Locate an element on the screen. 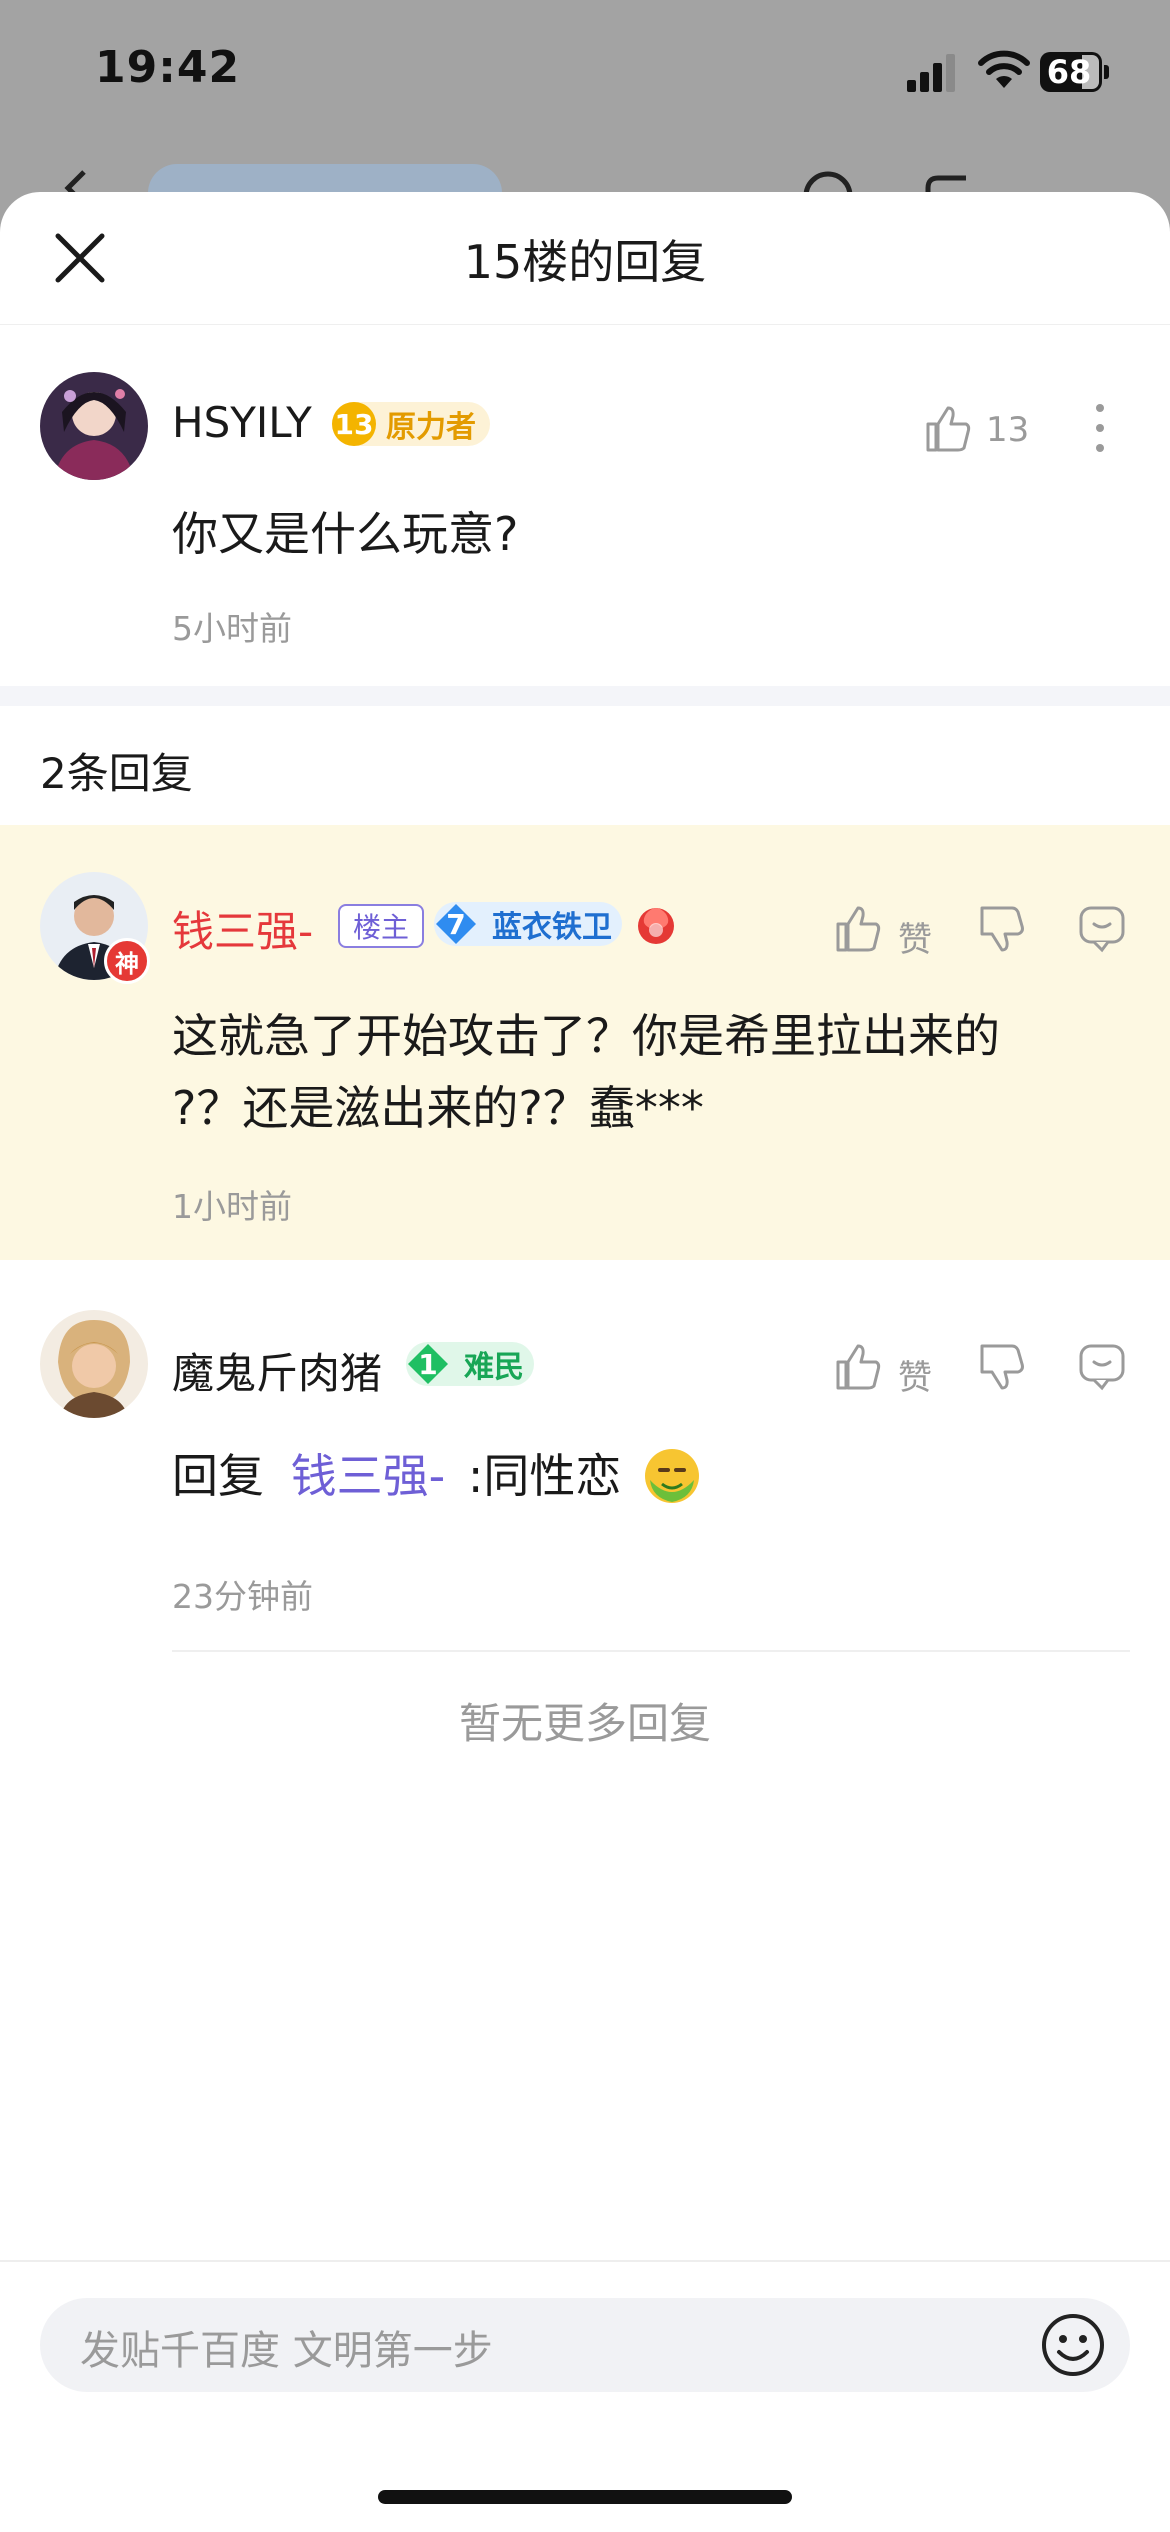 The width and height of the screenshot is (1170, 2532). badge-label: 原力者 is located at coordinates (431, 427).